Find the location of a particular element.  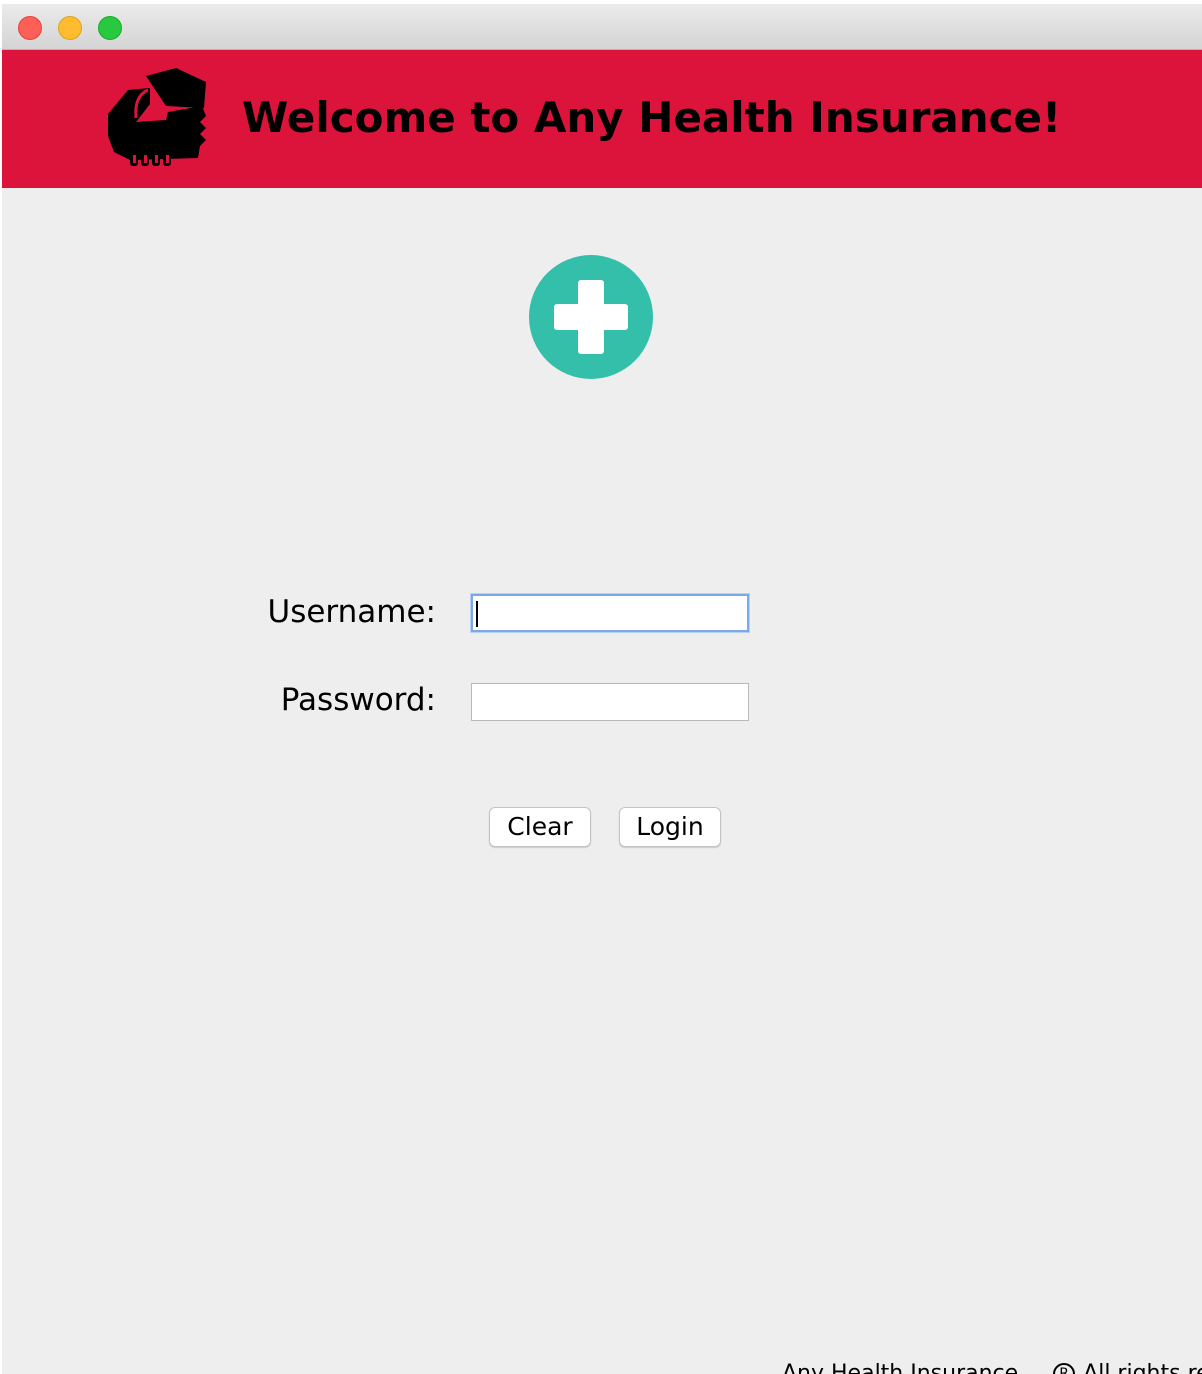

login-button: Login is located at coordinates (670, 827).